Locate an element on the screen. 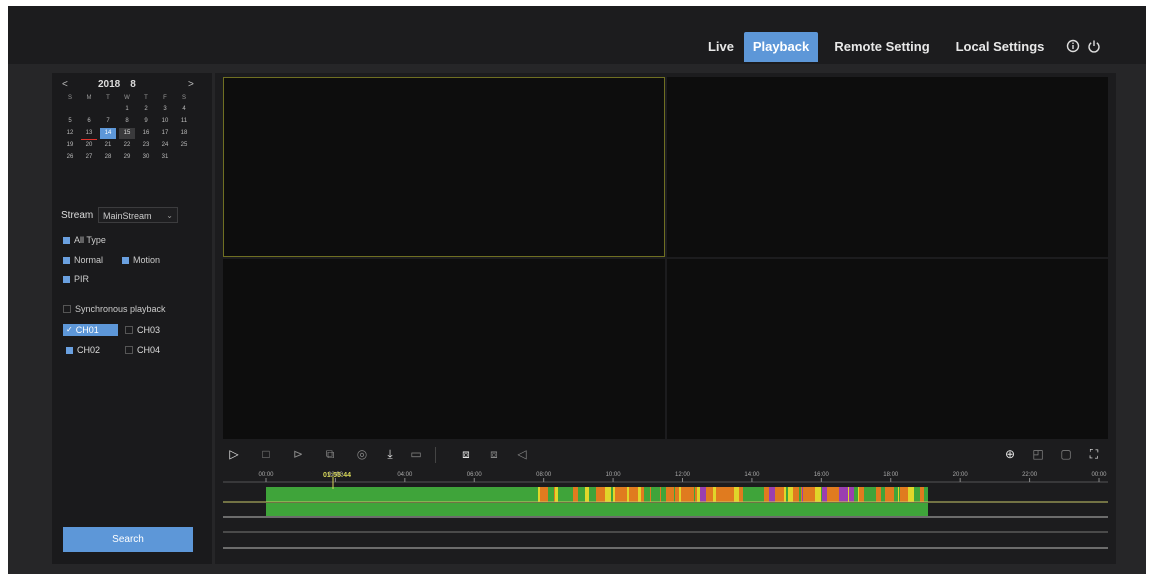 Image resolution: width=1152 pixels, height=580 pixels. synchronous-playback-checkbox: Synchronous playback is located at coordinates (114, 309).